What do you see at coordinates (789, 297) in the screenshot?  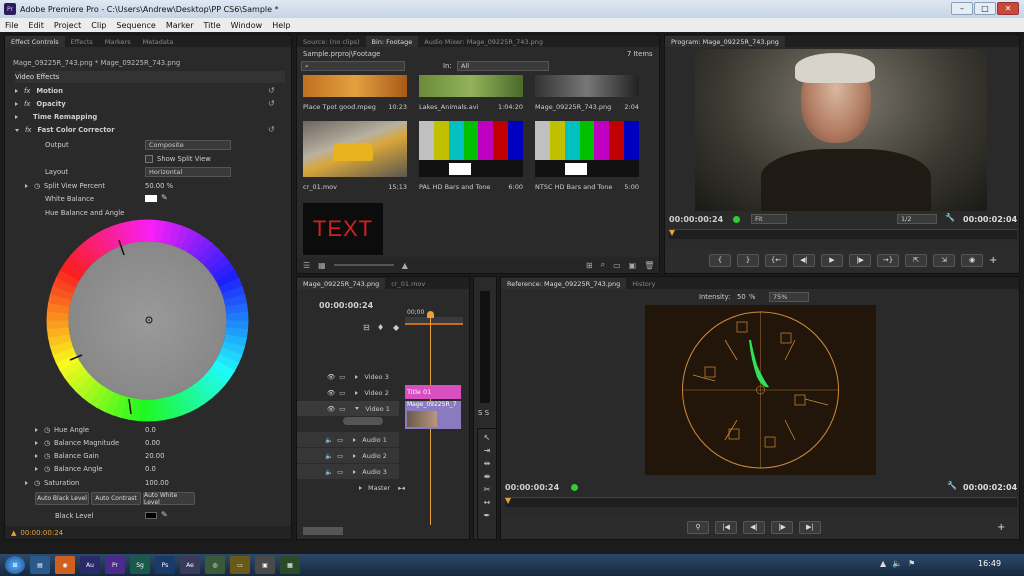 I see `zoom-dropdown: 75%` at bounding box center [789, 297].